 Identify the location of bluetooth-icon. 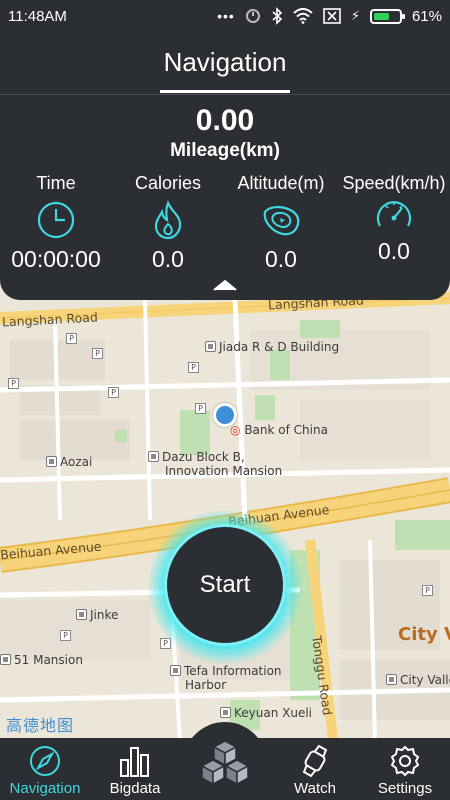
(277, 16).